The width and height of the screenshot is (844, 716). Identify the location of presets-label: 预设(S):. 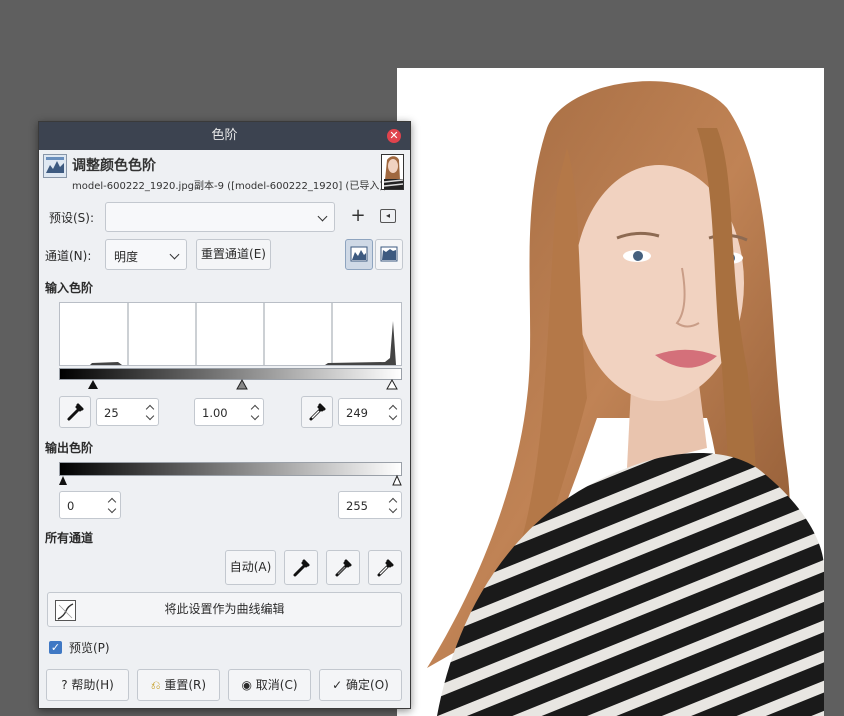
(72, 218).